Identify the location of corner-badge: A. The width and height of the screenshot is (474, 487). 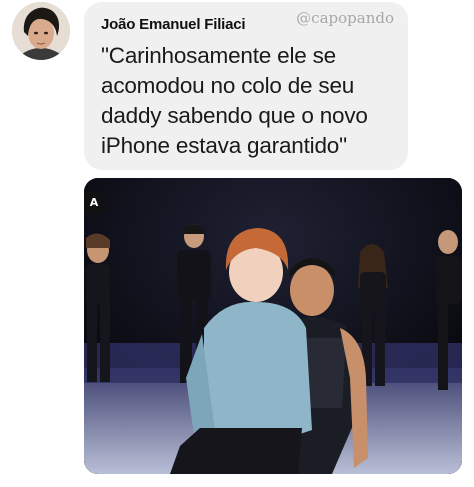
(94, 203).